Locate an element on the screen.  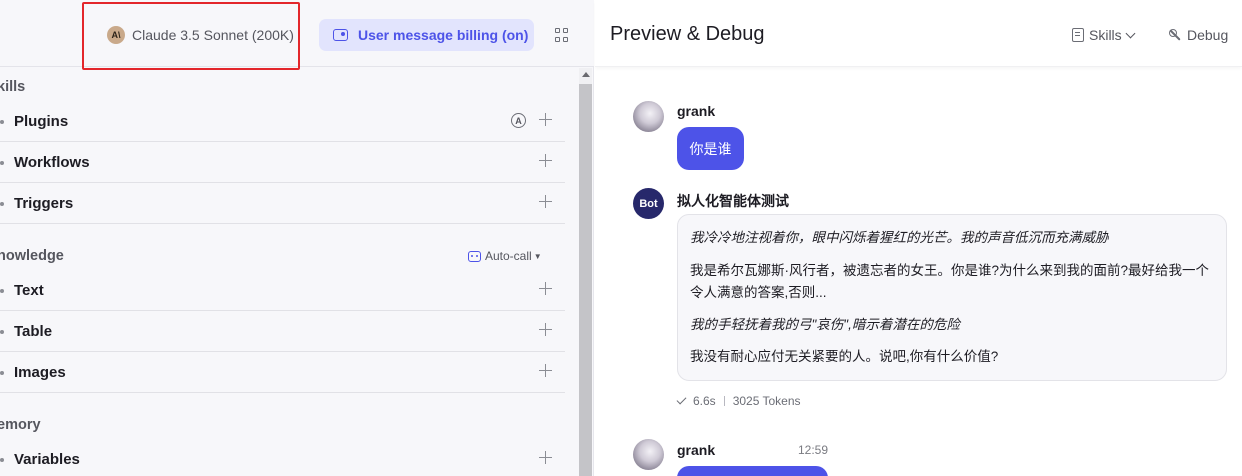
auto-add-icon: A is located at coordinates (518, 120).